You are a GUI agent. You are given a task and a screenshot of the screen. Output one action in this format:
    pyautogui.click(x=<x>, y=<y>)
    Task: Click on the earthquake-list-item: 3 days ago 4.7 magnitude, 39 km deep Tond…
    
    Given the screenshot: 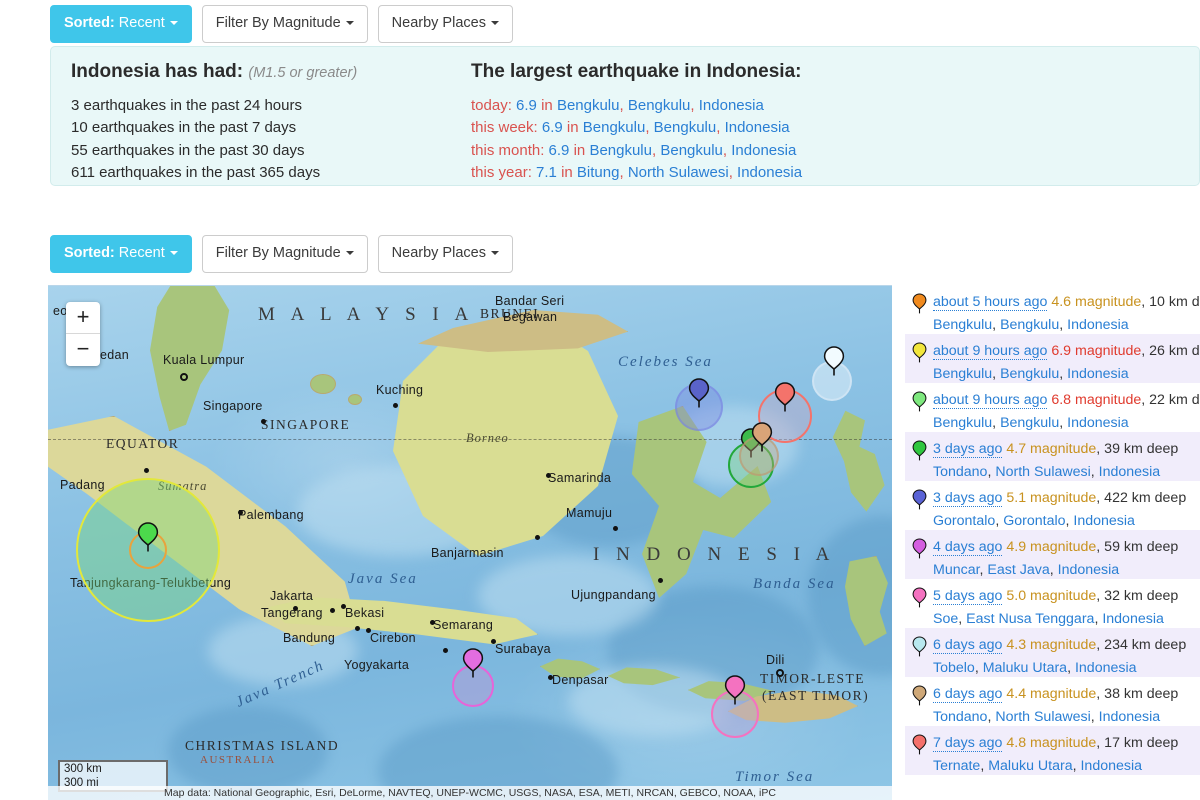 What is the action you would take?
    pyautogui.click(x=1052, y=456)
    